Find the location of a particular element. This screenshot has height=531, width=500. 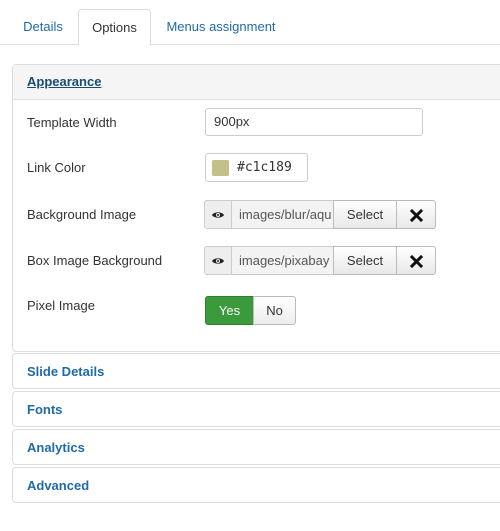

slide-details-panel: Slide Details is located at coordinates (256, 371).